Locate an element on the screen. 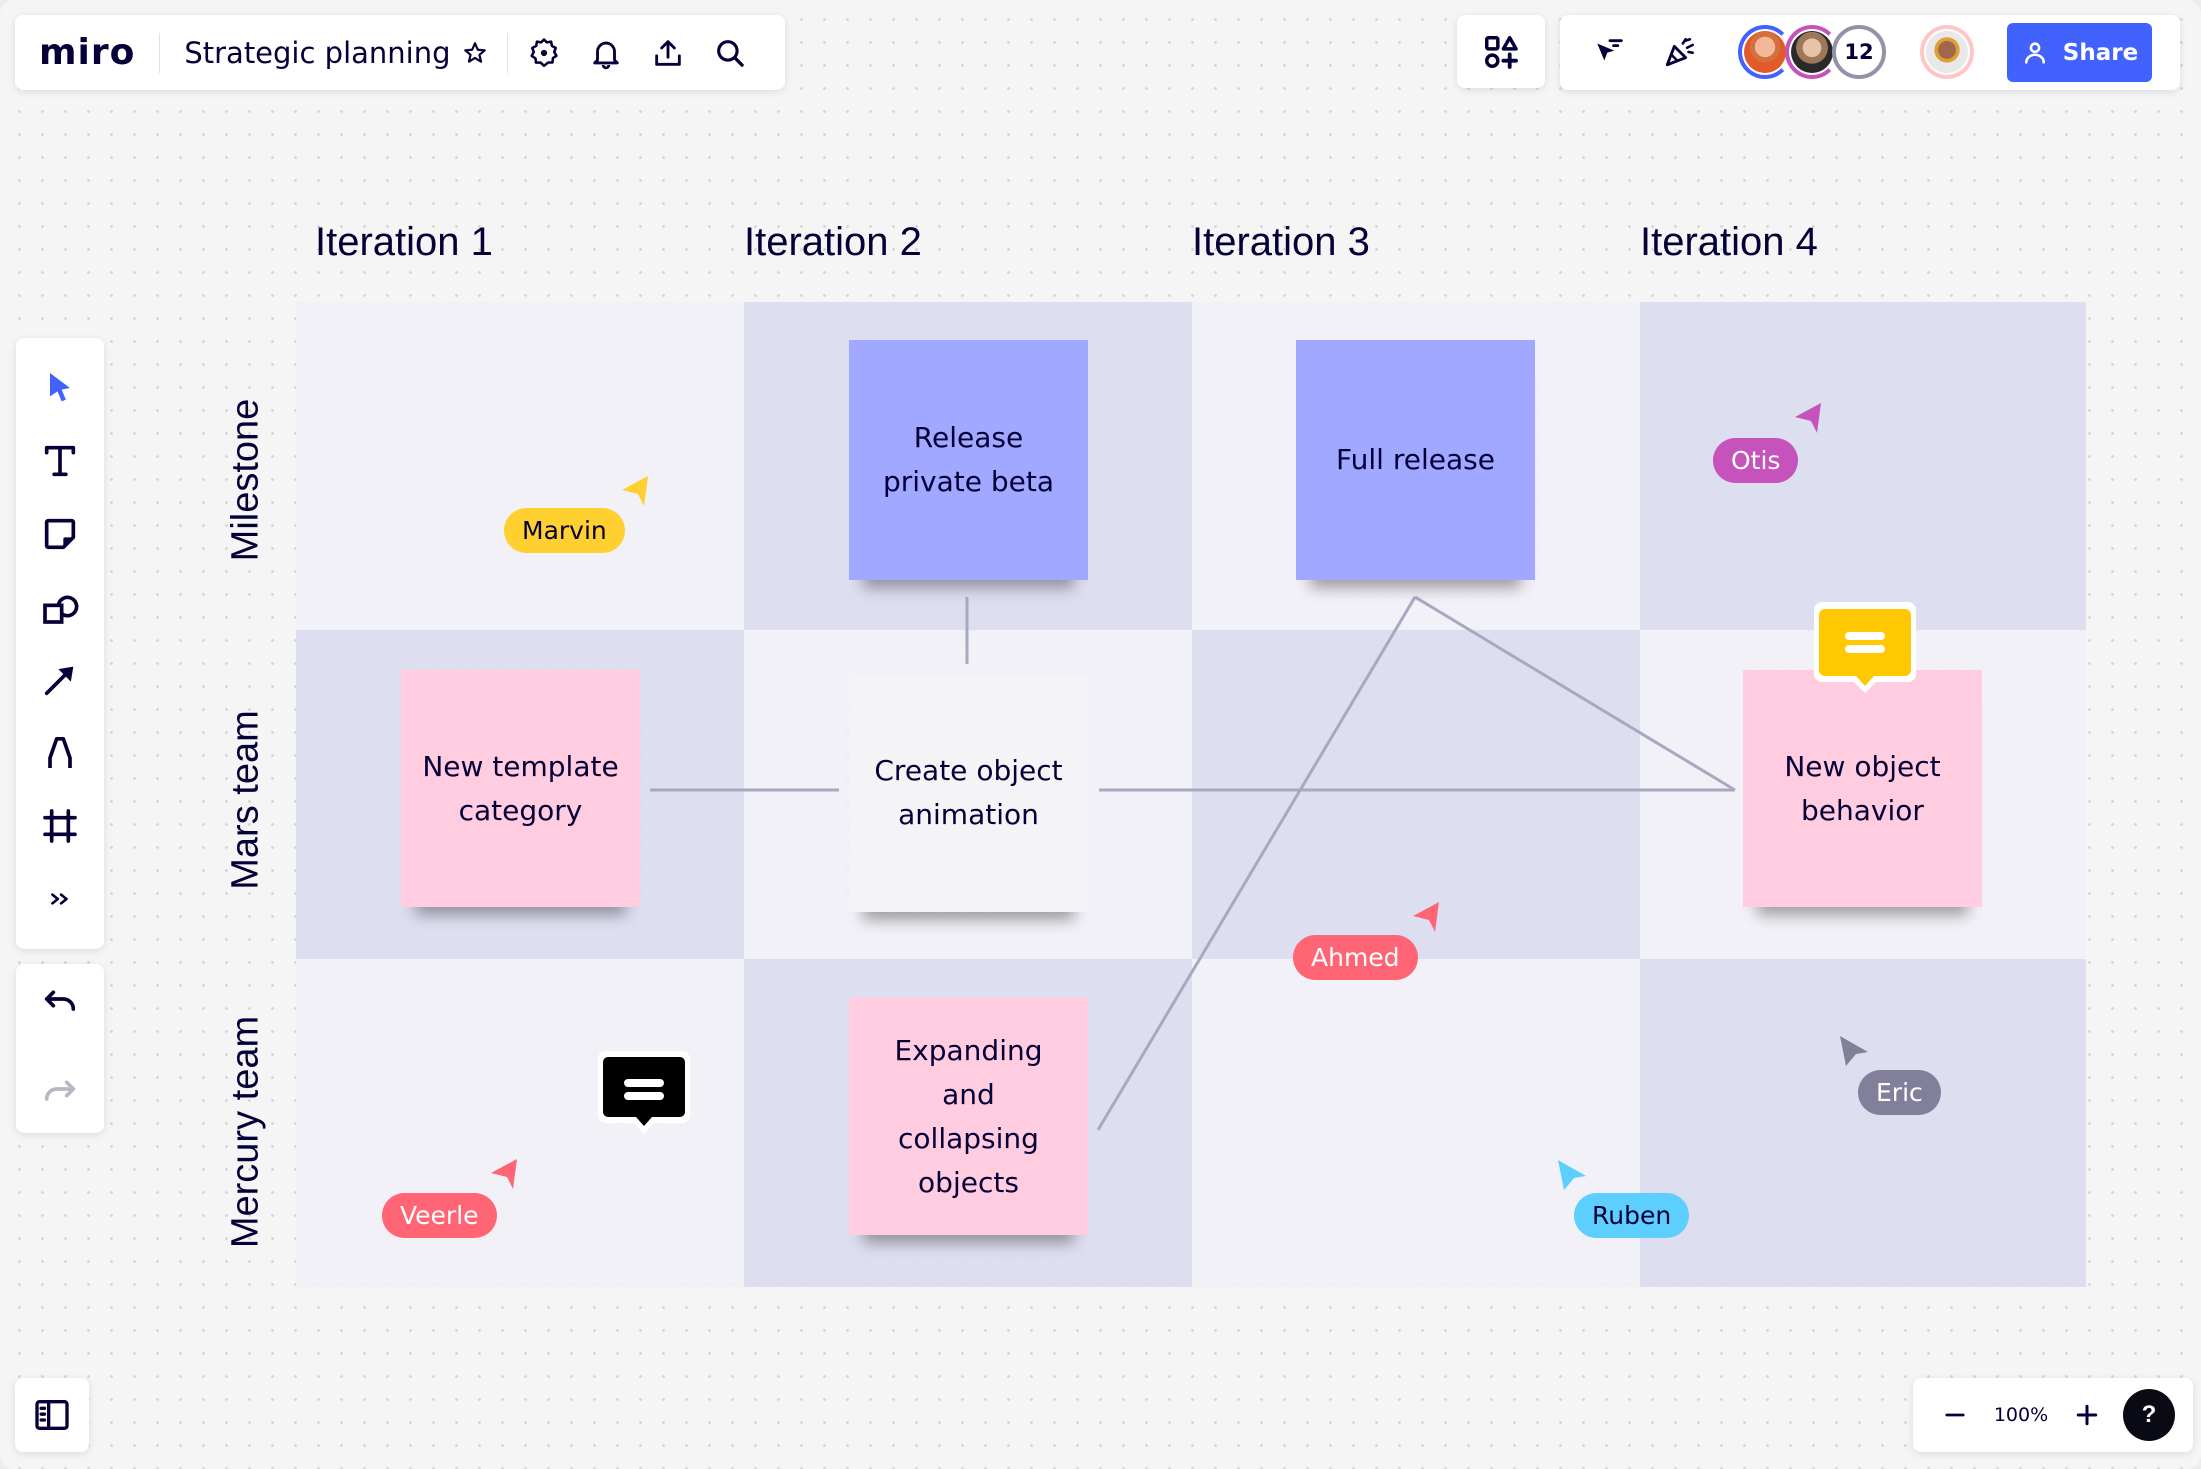 The height and width of the screenshot is (1469, 2201). text-icon is located at coordinates (60, 461).